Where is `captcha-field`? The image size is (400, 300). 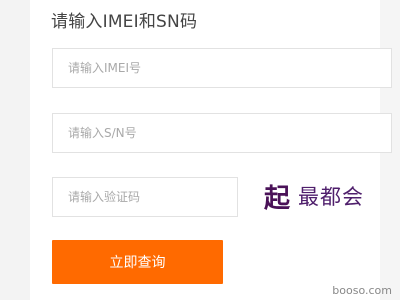
captcha-field is located at coordinates (145, 197).